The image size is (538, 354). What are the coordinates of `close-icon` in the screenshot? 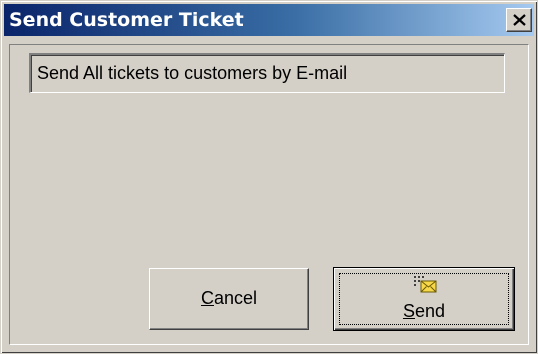 It's located at (519, 20).